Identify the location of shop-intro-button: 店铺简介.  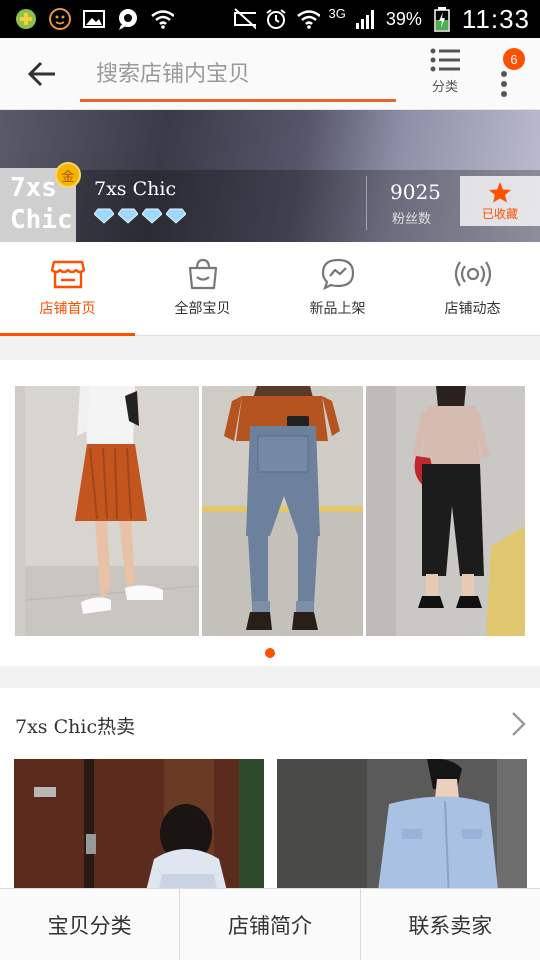
(269, 924).